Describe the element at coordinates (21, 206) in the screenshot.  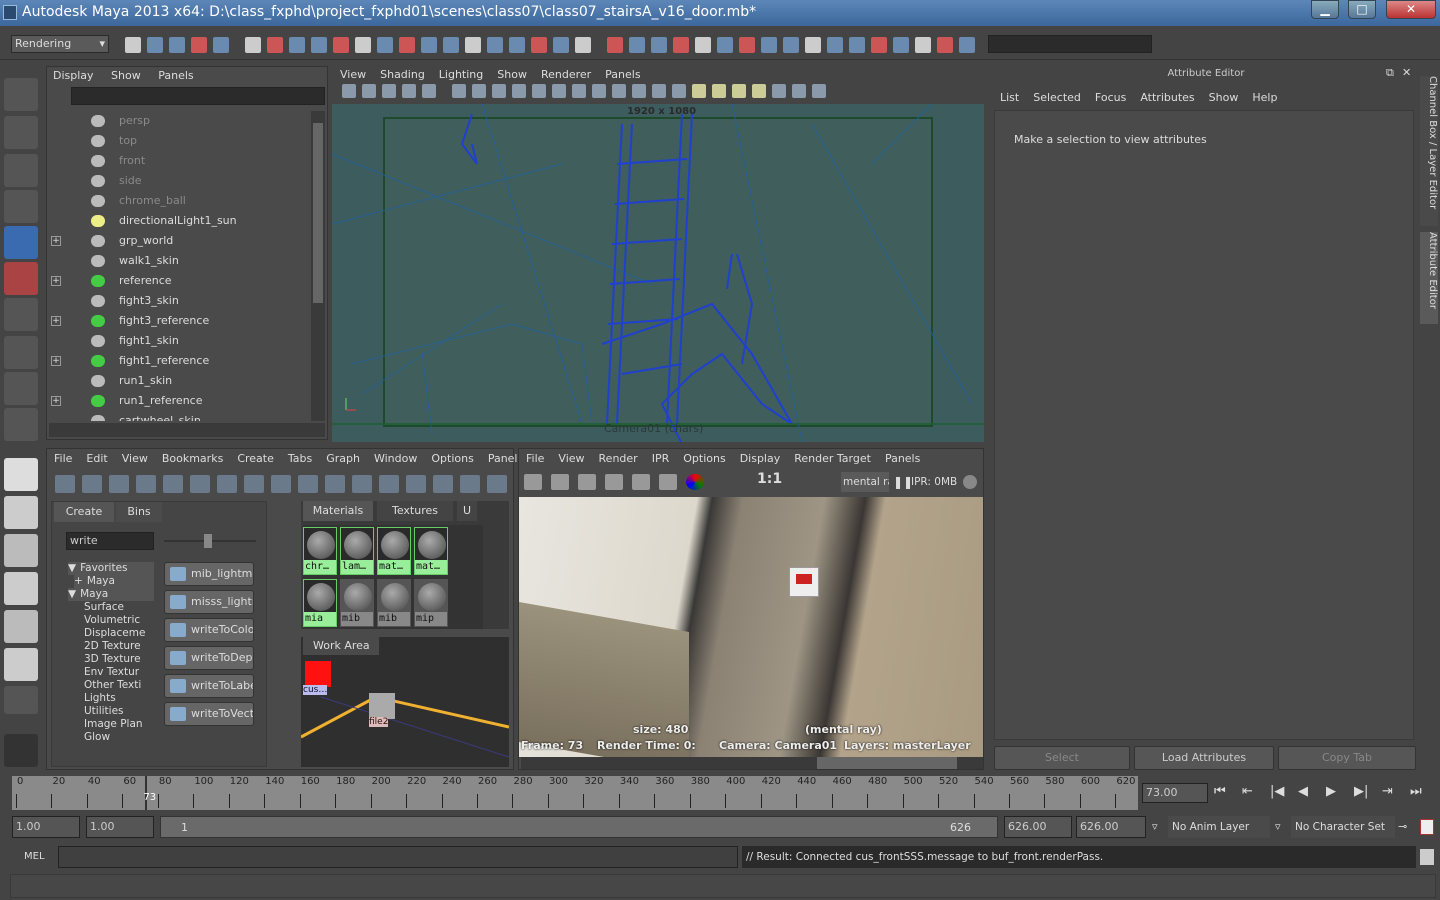
I see `move-tool-icon` at that location.